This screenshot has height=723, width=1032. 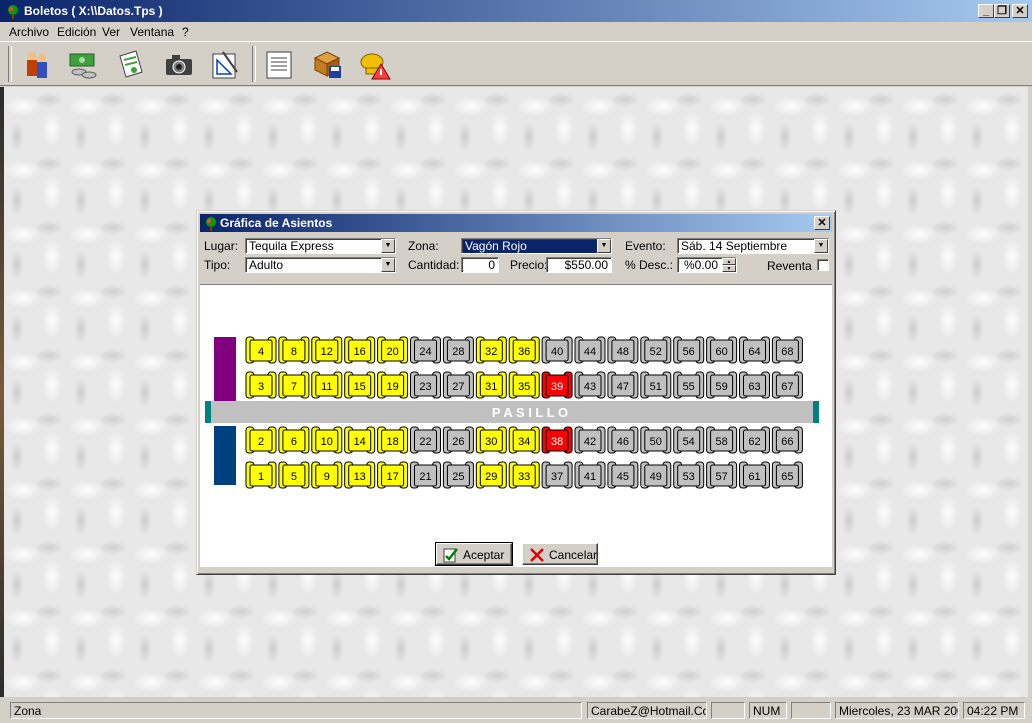 What do you see at coordinates (707, 265) in the screenshot?
I see `descuento-input: %0.00 ▲ ▼` at bounding box center [707, 265].